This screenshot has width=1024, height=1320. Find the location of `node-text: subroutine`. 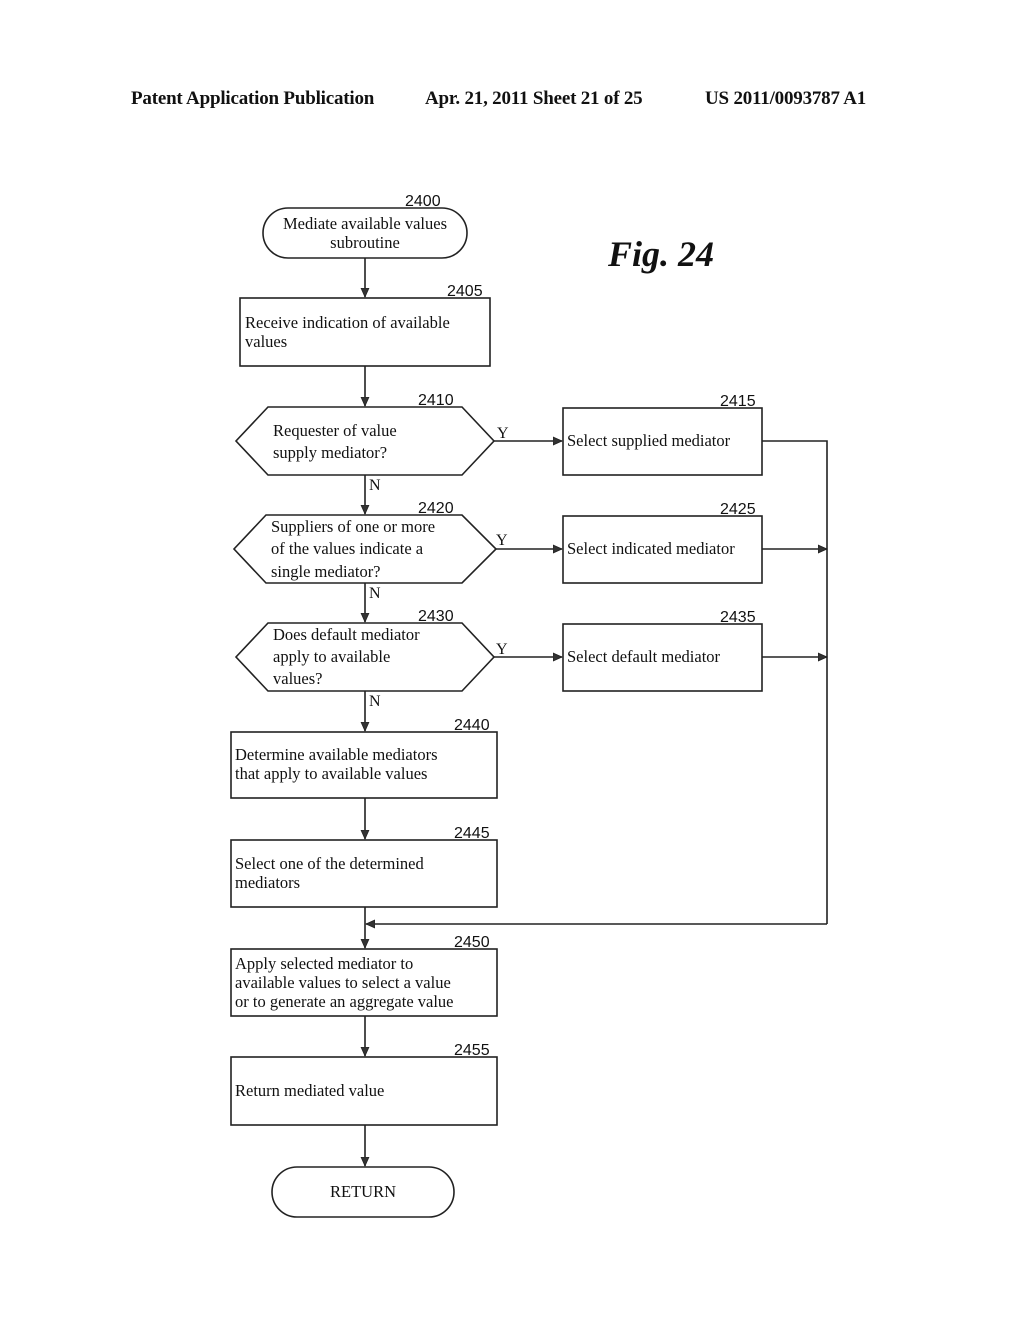

node-text: subroutine is located at coordinates (365, 242).